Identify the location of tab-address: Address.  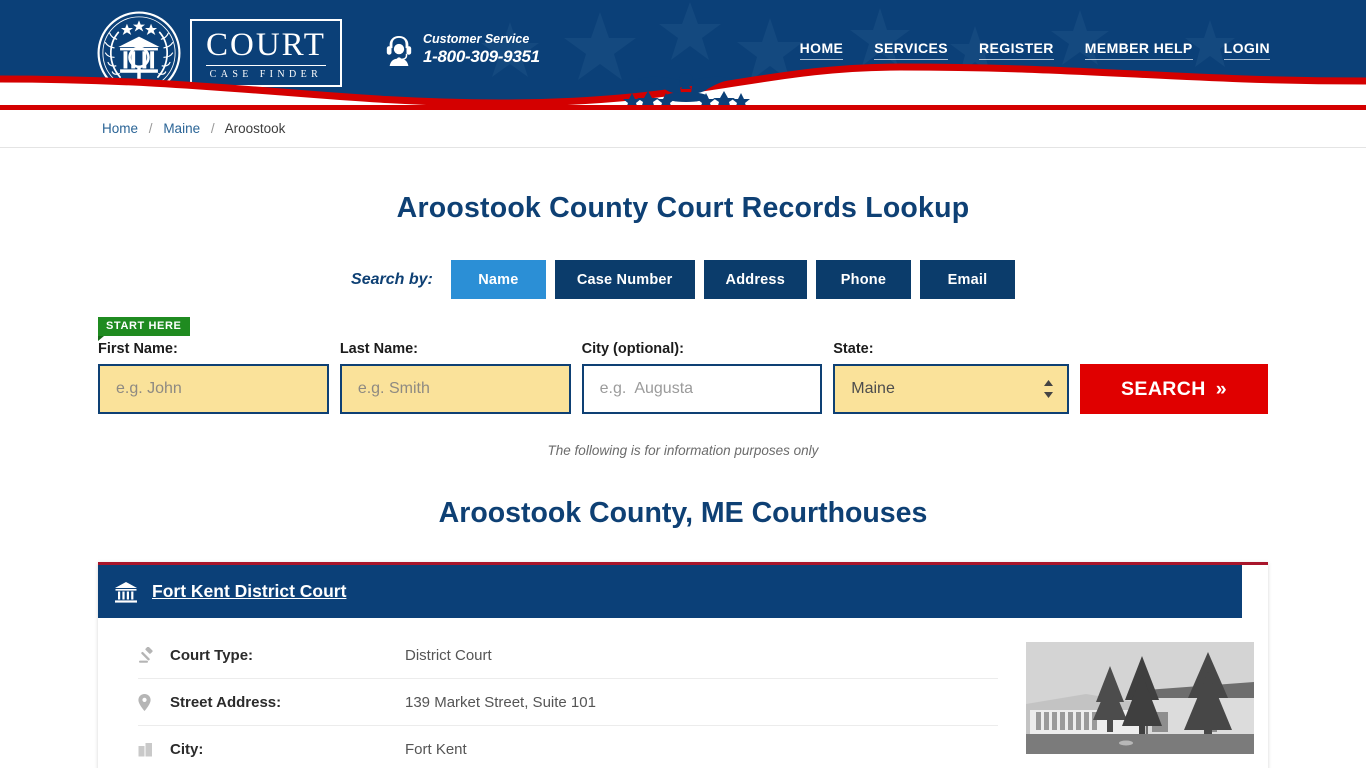
(755, 279).